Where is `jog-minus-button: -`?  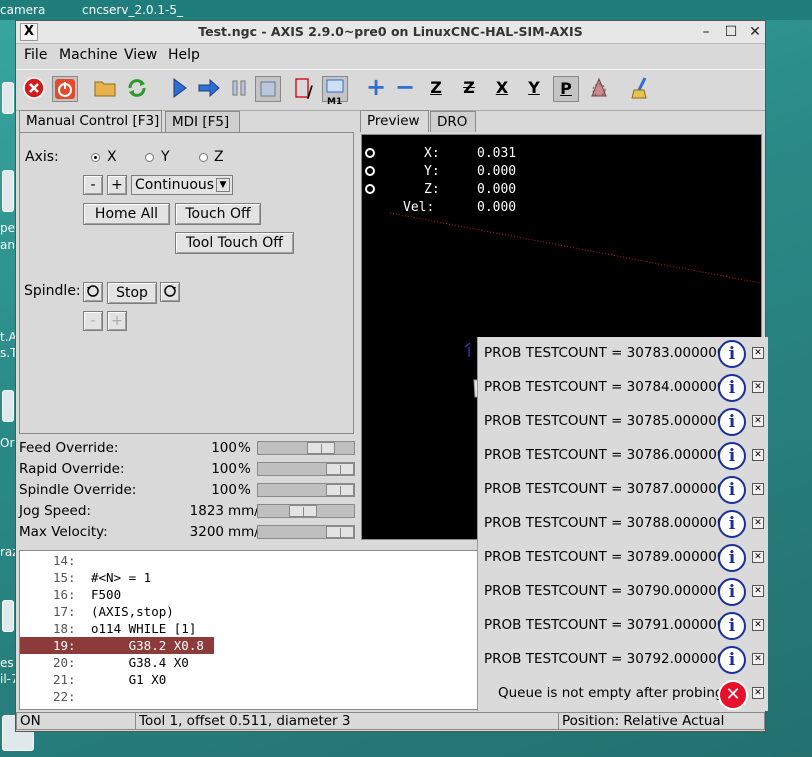 jog-minus-button: - is located at coordinates (93, 185).